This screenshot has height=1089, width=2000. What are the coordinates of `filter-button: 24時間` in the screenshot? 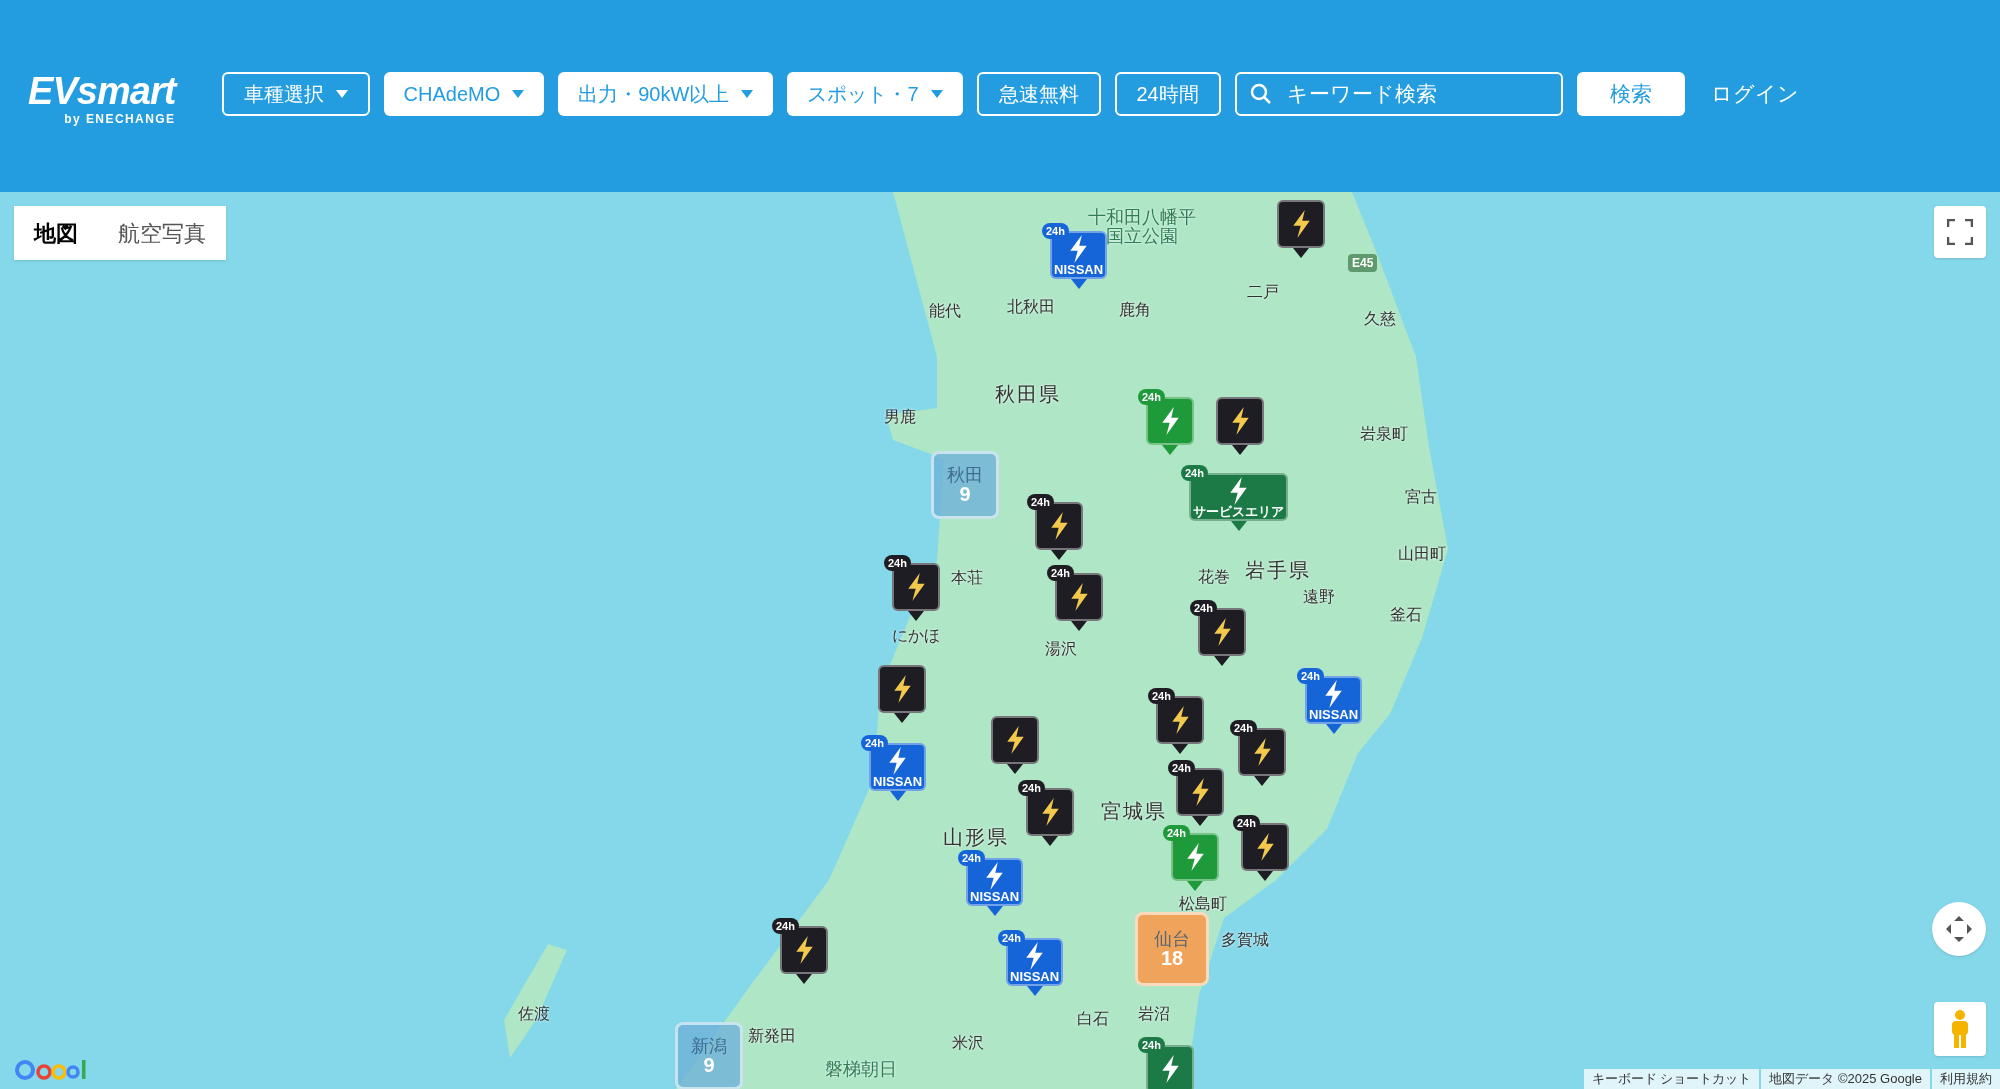 It's located at (1167, 94).